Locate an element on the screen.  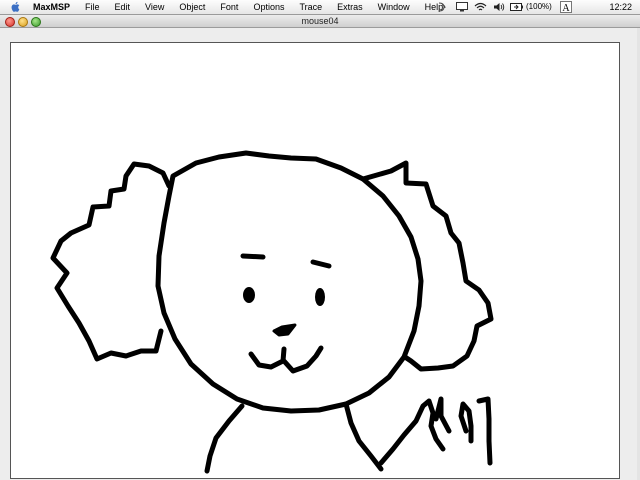
script-menu-icon is located at coordinates (442, 7).